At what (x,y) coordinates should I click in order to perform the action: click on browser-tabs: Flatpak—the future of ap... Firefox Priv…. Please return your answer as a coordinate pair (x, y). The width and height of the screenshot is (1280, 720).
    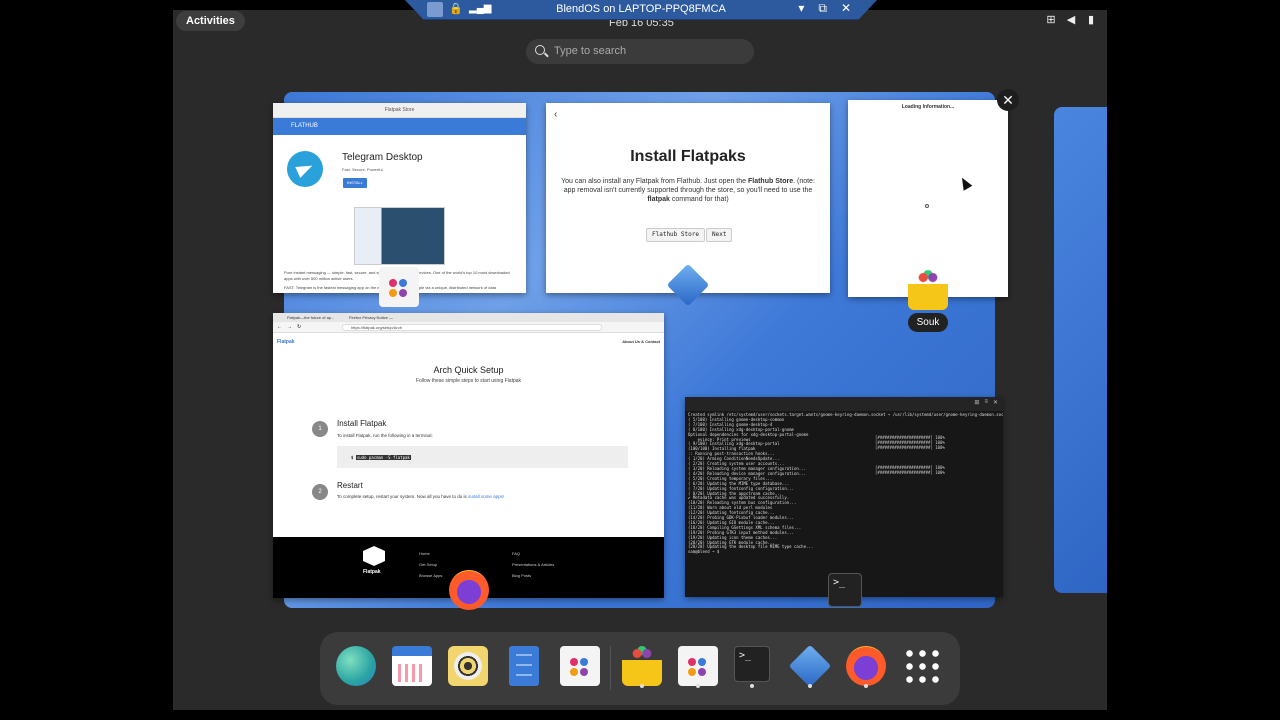
    Looking at the image, I should click on (468, 317).